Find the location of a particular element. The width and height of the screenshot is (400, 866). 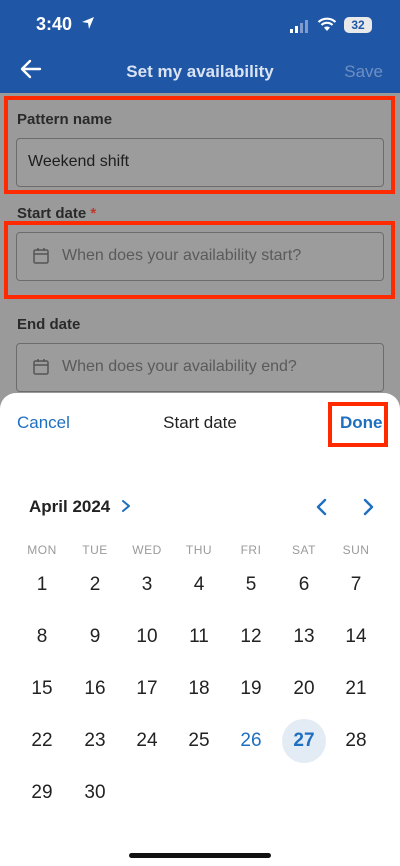

month-label: April 2024 is located at coordinates (69, 507).